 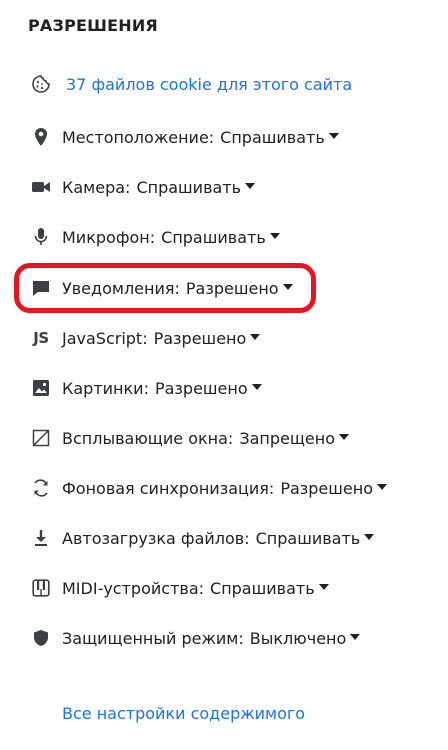 What do you see at coordinates (41, 187) in the screenshot?
I see `camera-icon` at bounding box center [41, 187].